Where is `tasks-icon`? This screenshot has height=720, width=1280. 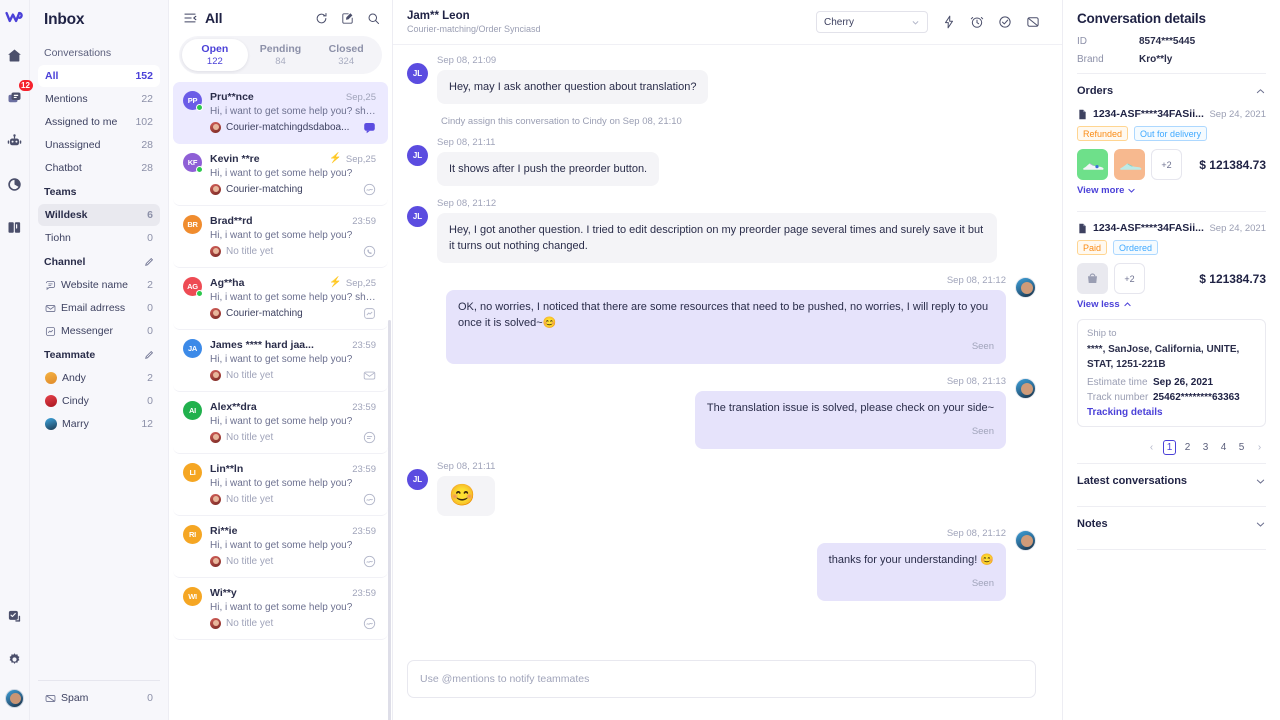
tasks-icon is located at coordinates (15, 616).